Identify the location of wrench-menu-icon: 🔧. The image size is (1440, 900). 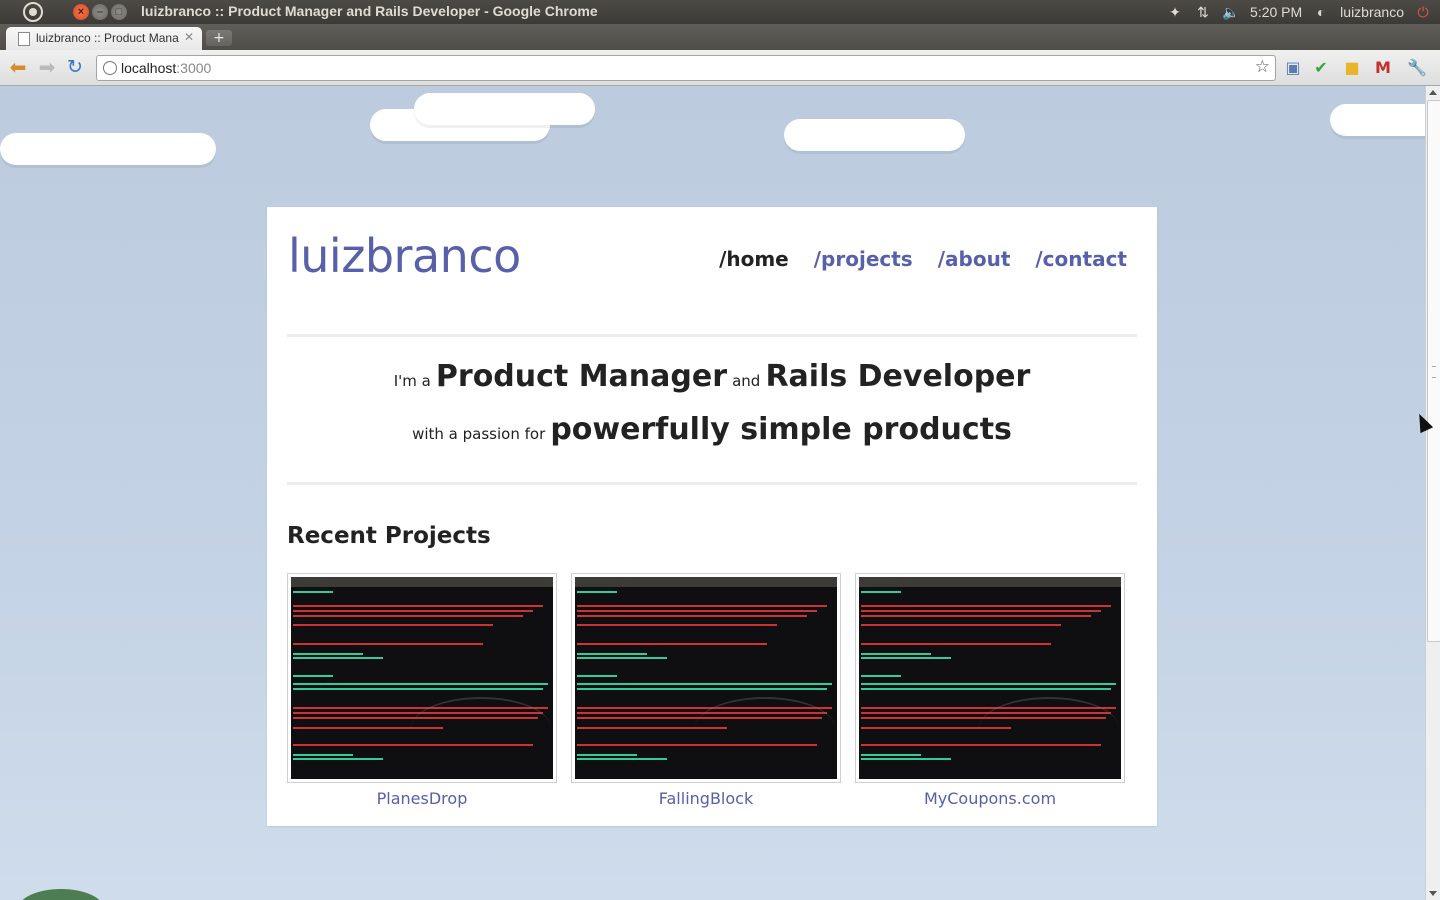
(1417, 68).